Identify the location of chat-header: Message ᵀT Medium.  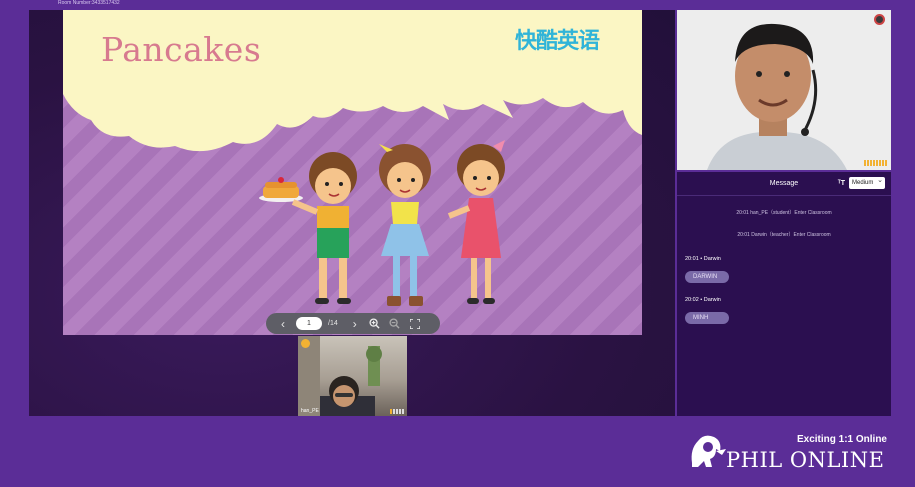
(784, 184).